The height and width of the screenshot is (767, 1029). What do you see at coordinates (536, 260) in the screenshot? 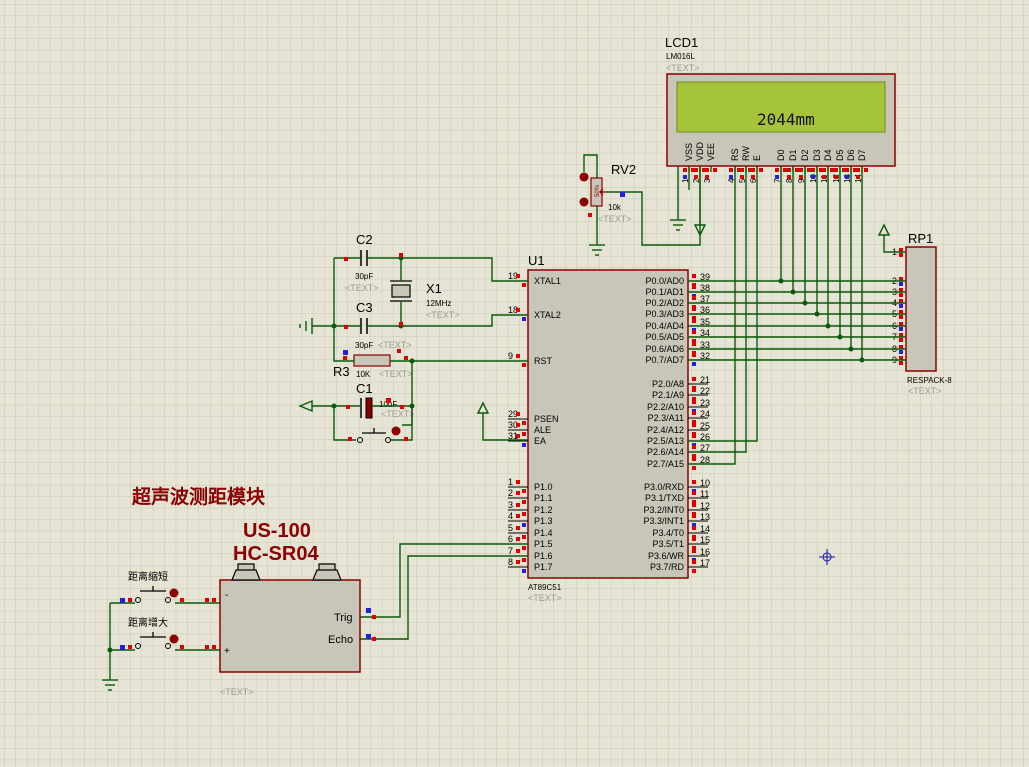
I see `u1-ref: U1` at bounding box center [536, 260].